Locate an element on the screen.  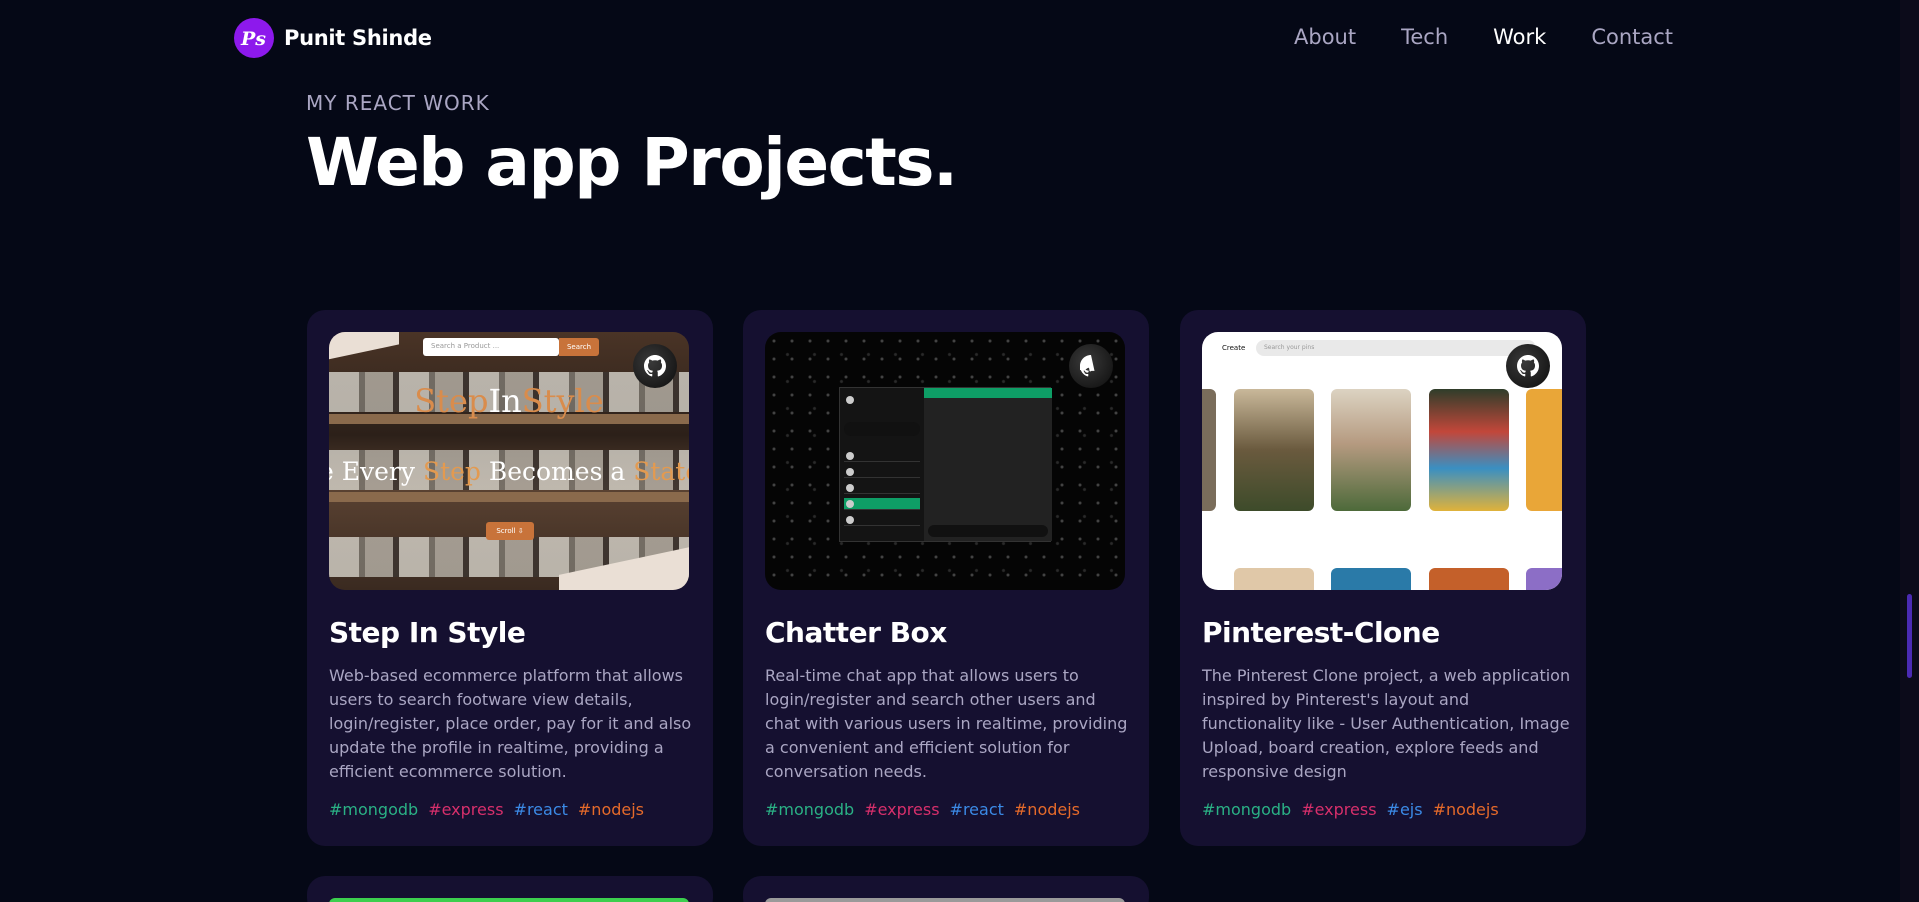
project-title: Step In Style is located at coordinates (427, 632).